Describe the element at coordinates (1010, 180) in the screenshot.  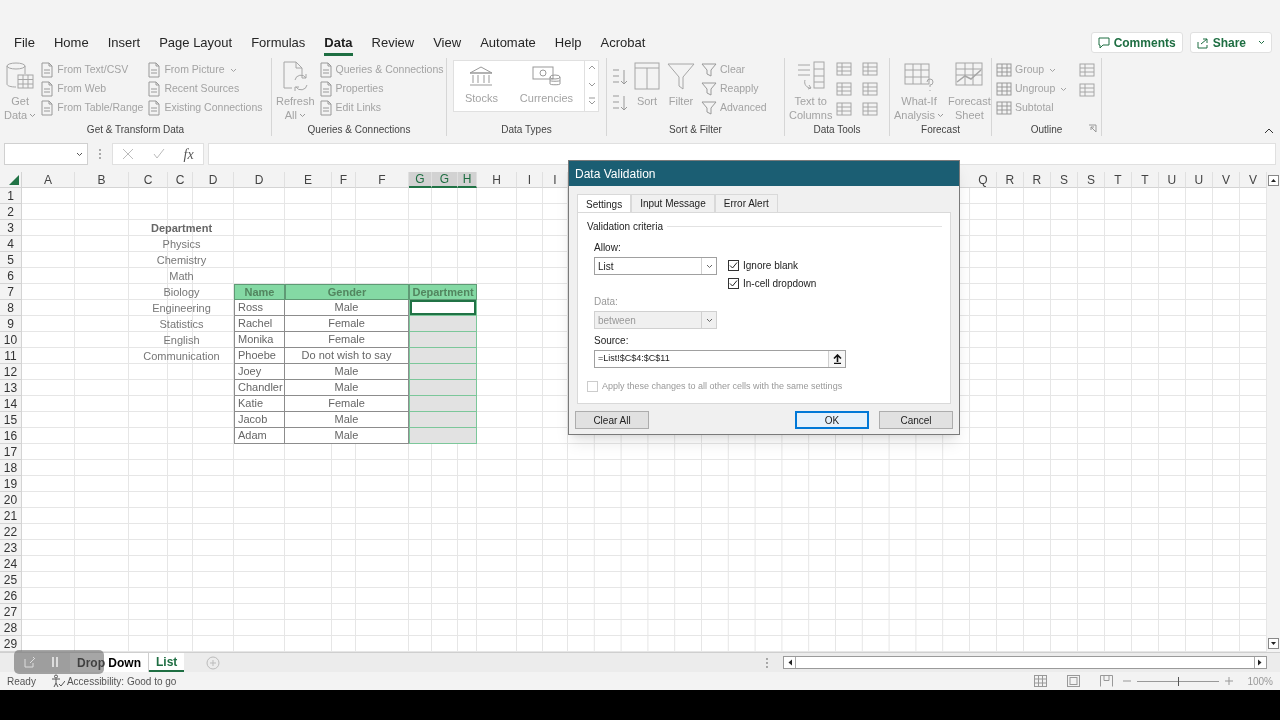
I see `column-header: R` at that location.